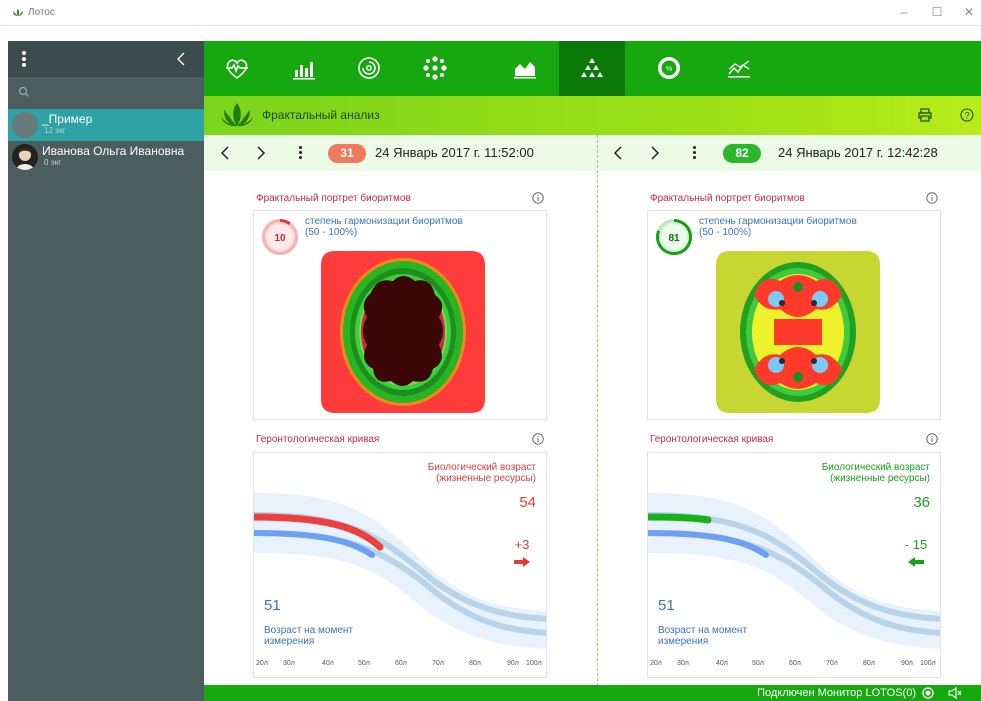 This screenshot has width=981, height=701. I want to click on record-number-badge: 31, so click(347, 153).